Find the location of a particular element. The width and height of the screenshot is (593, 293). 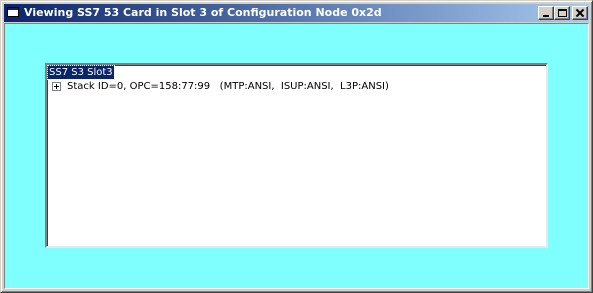

maximize-icon is located at coordinates (562, 13).